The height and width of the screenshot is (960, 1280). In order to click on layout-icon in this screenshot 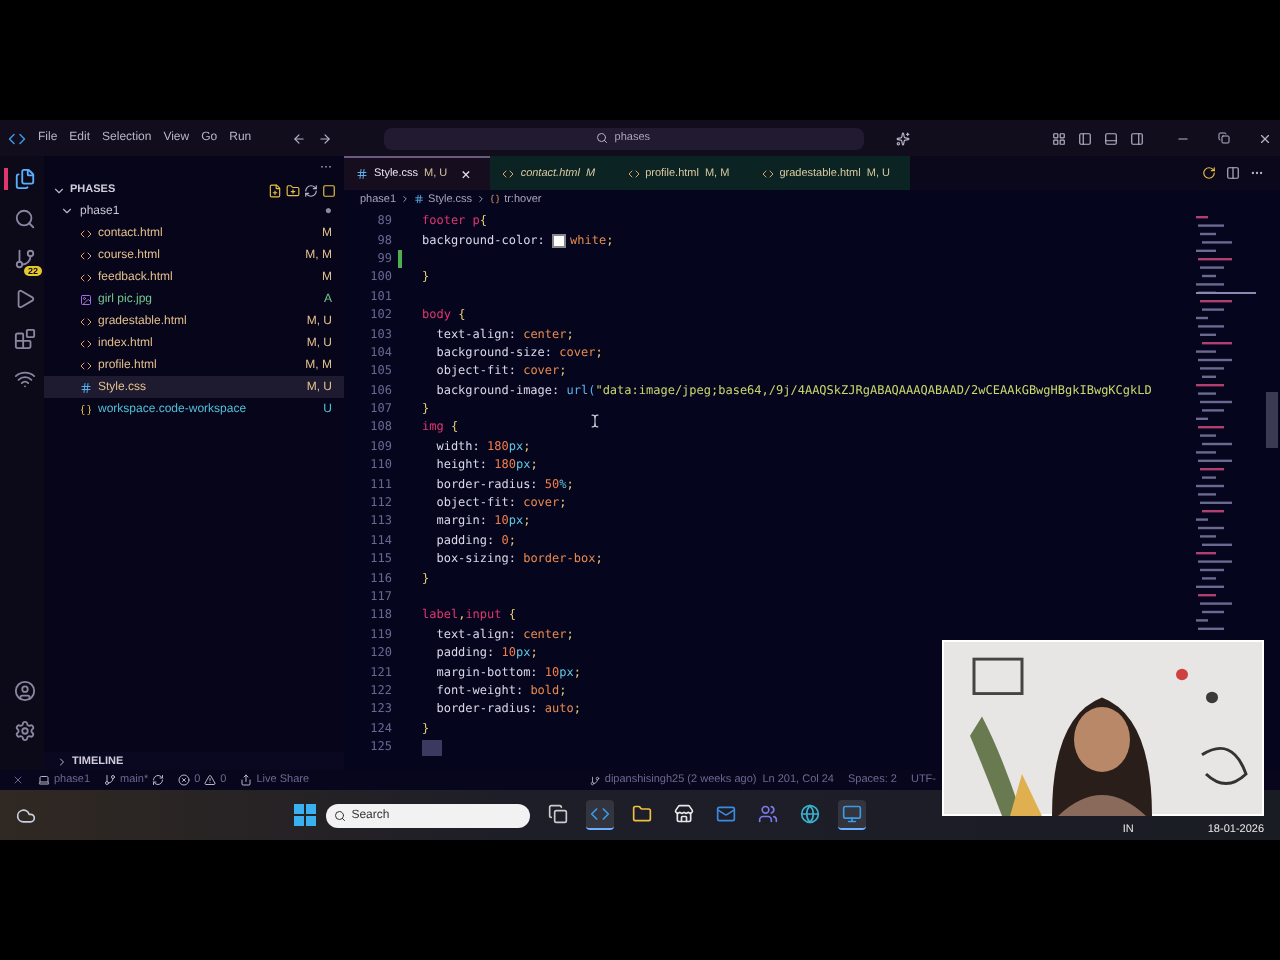, I will do `click(1059, 138)`.